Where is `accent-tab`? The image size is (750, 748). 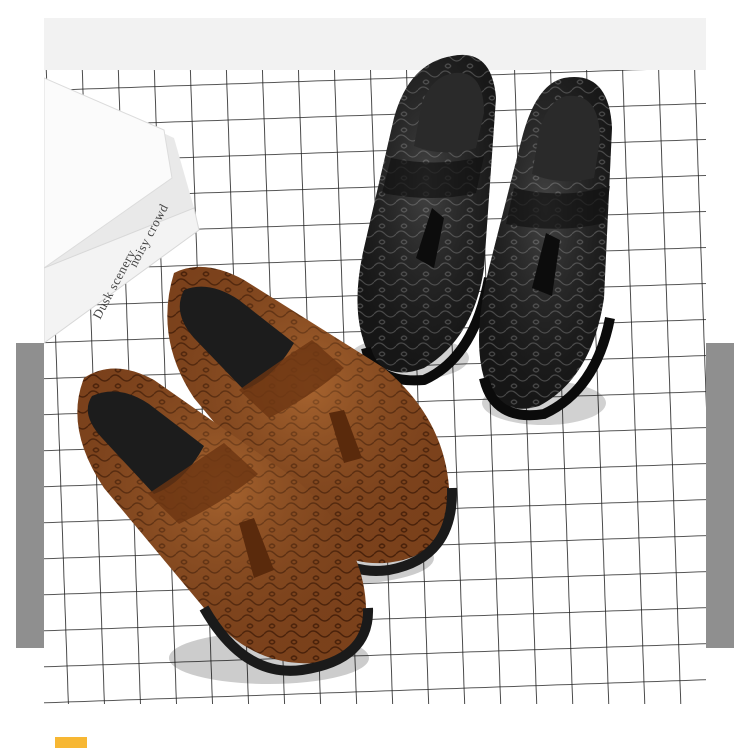 accent-tab is located at coordinates (71, 742).